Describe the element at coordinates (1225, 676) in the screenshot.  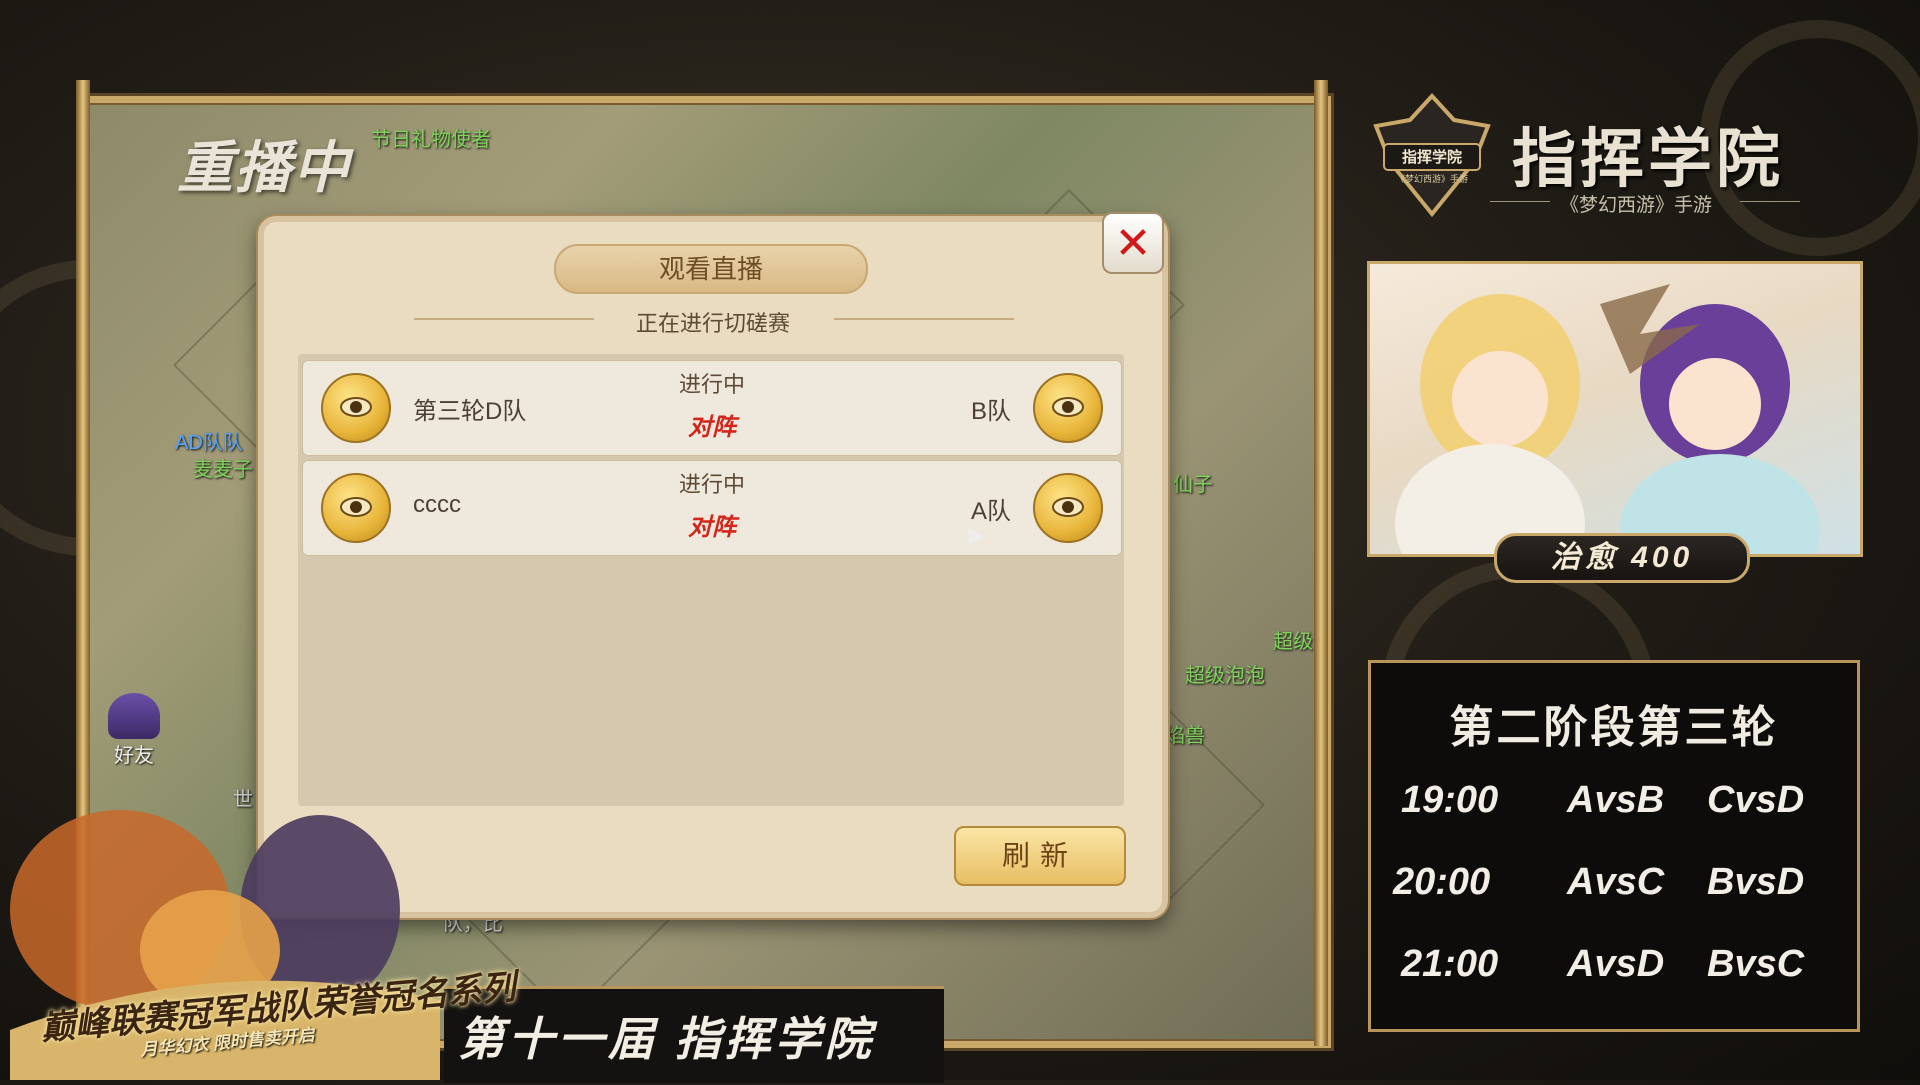
I see `npc-name-label: 超级泡泡` at that location.